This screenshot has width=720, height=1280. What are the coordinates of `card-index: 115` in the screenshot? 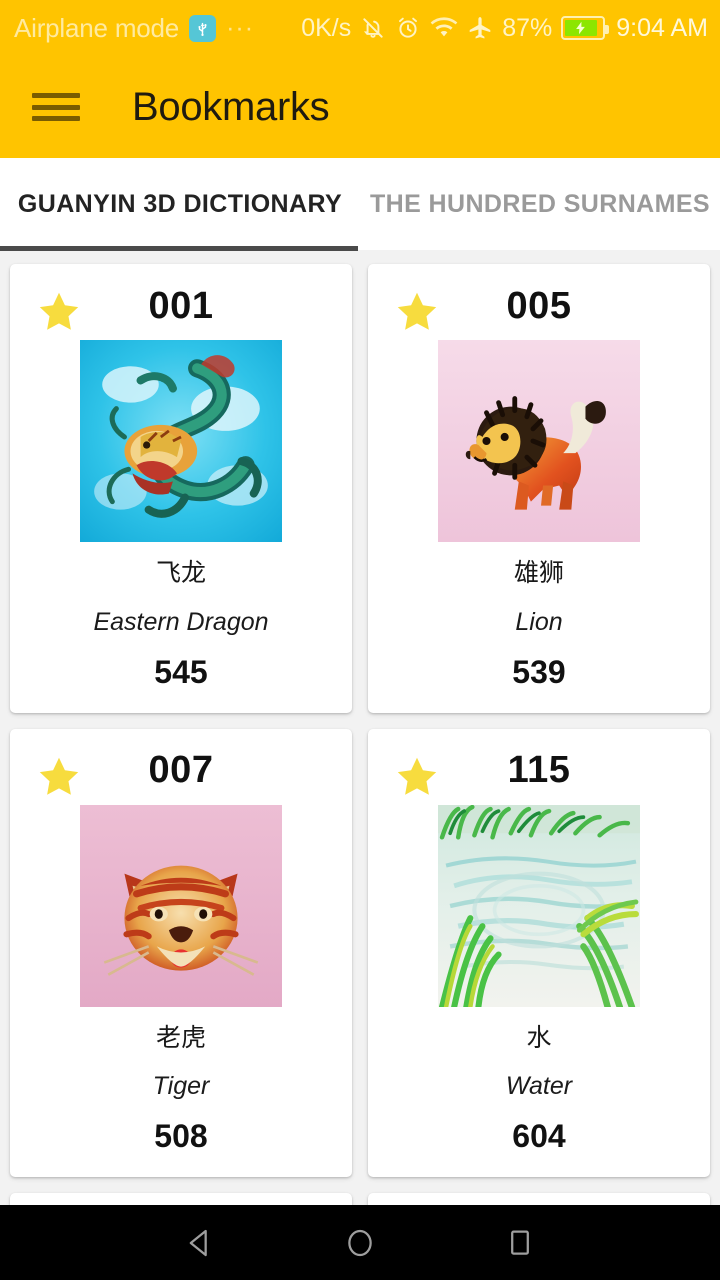 It's located at (539, 770).